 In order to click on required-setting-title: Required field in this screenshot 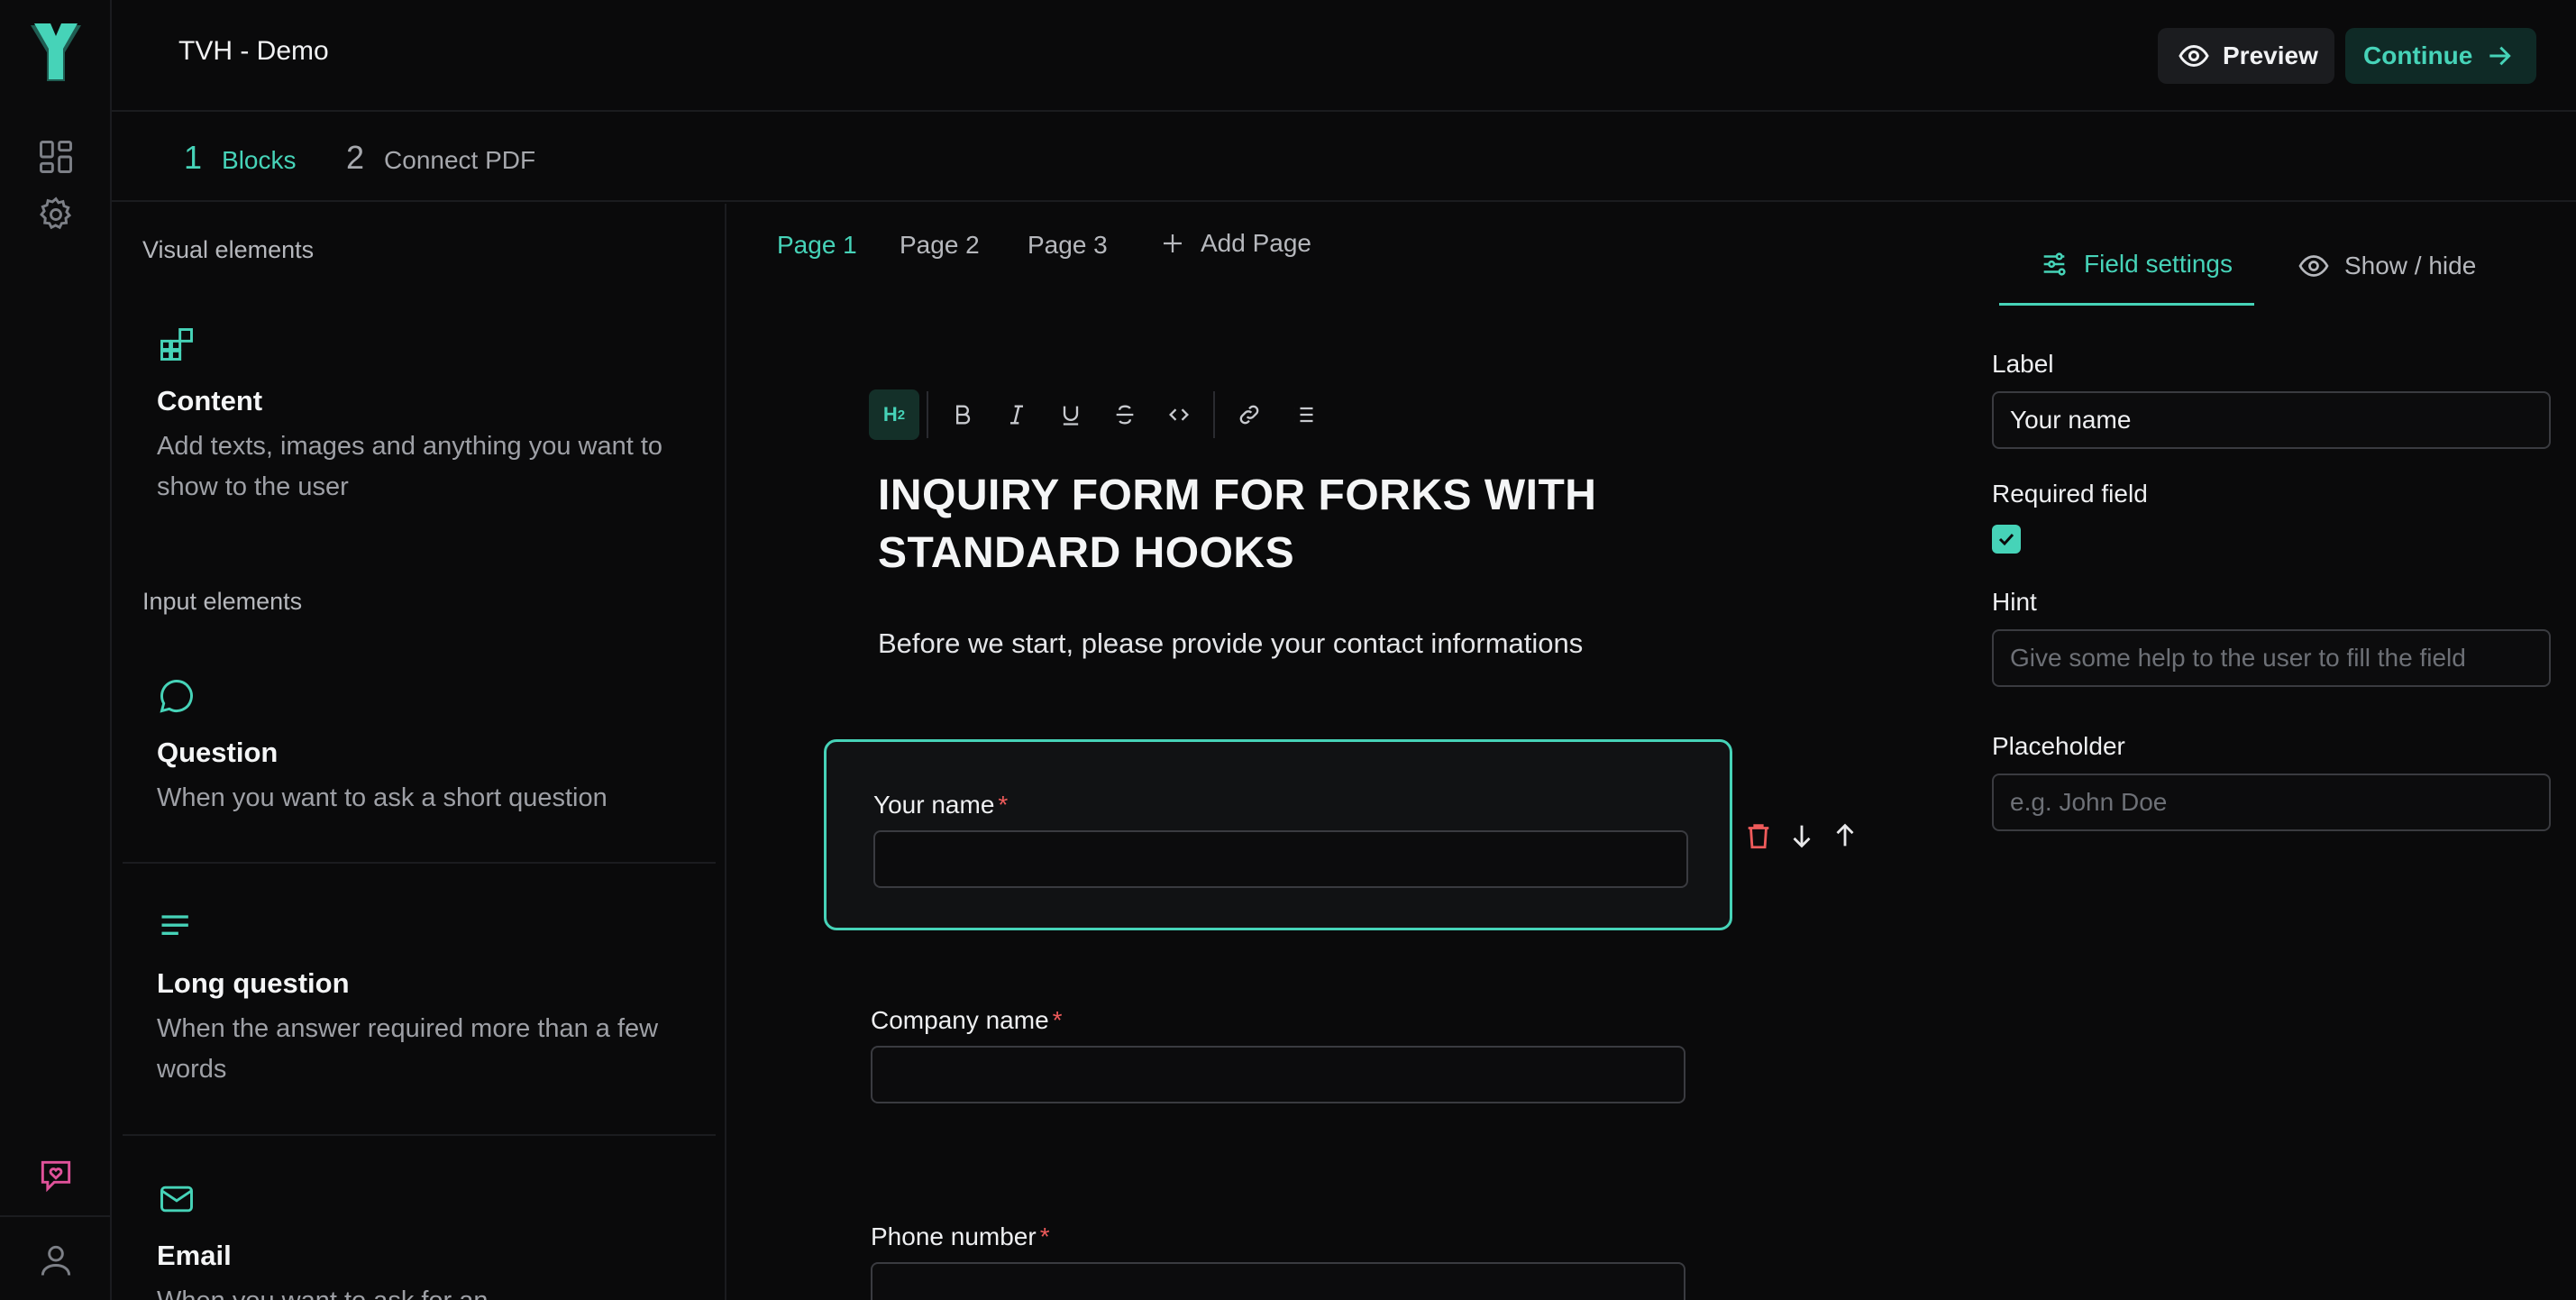, I will do `click(2070, 494)`.